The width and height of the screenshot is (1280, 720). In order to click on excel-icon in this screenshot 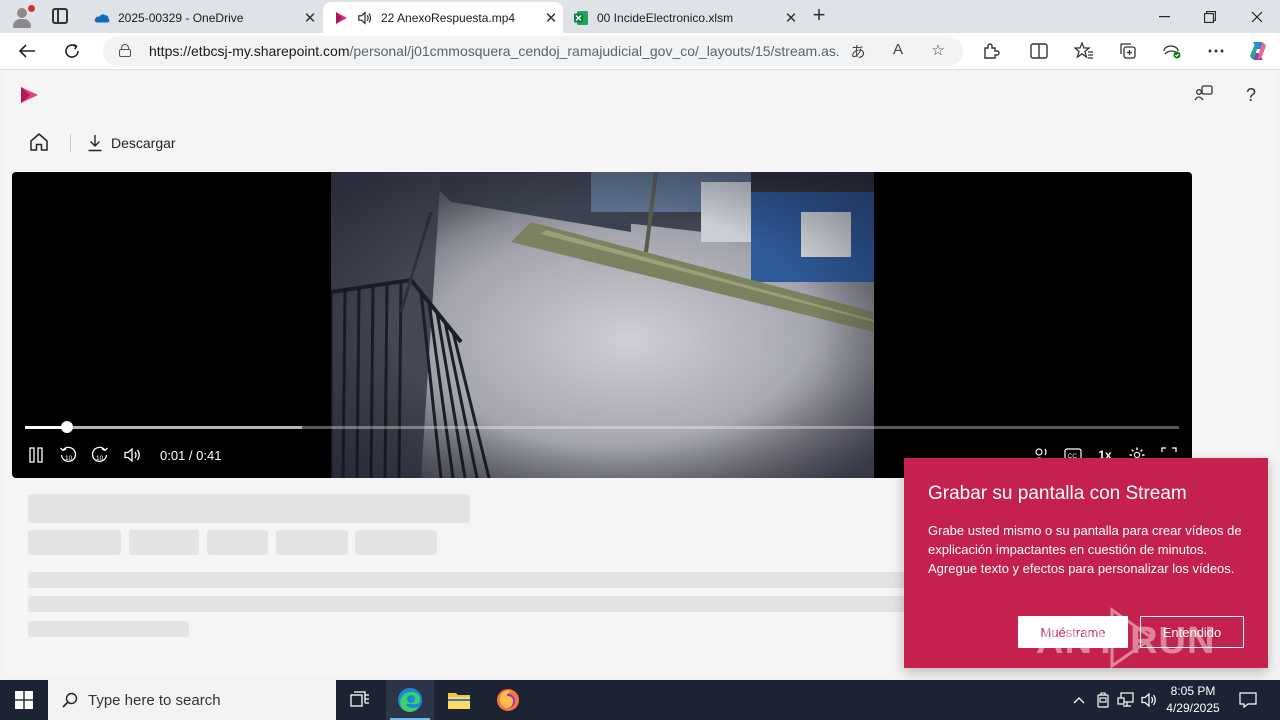, I will do `click(581, 18)`.